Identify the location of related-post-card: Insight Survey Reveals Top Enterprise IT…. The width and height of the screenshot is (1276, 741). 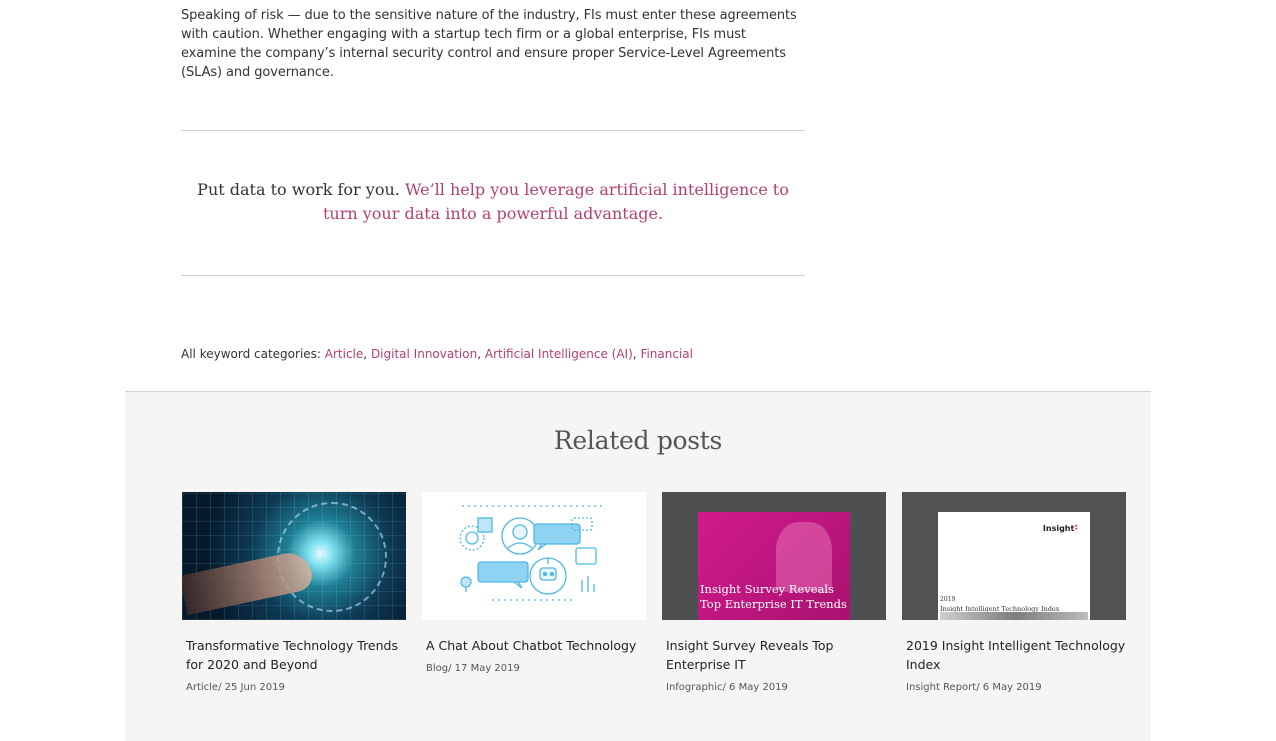
(774, 592).